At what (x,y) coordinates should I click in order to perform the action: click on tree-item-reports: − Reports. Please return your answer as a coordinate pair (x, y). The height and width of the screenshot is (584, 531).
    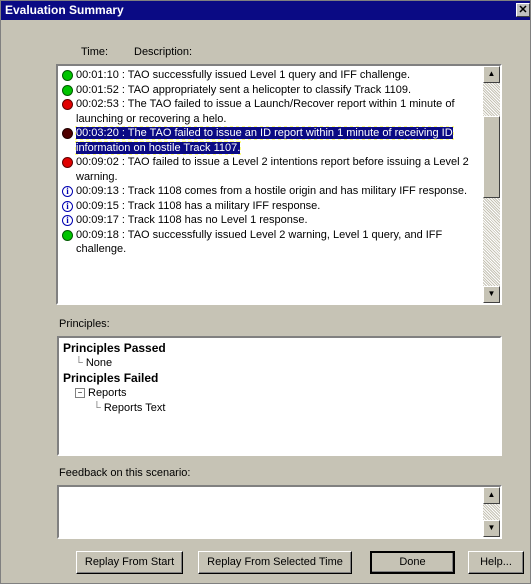
    Looking at the image, I should click on (114, 393).